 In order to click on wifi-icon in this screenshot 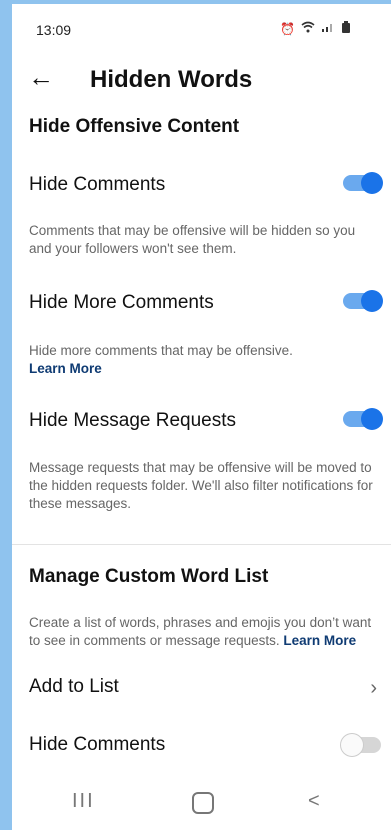, I will do `click(308, 28)`.